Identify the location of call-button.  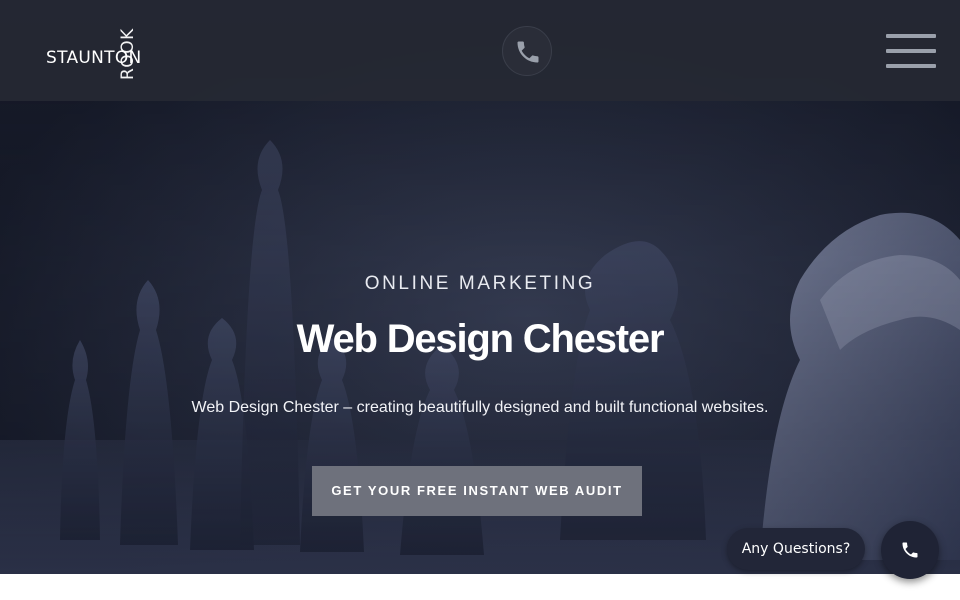
(910, 550).